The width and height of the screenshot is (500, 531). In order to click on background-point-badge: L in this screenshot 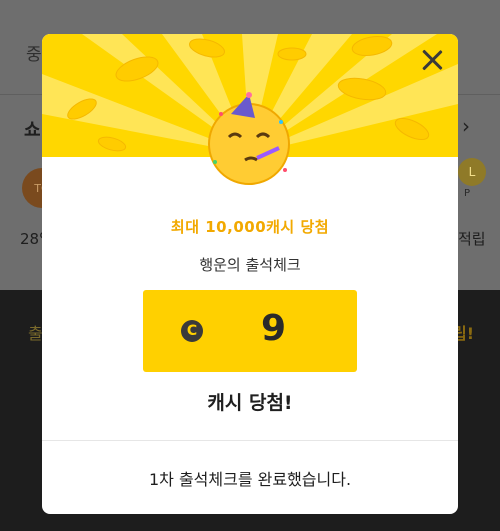, I will do `click(472, 172)`.